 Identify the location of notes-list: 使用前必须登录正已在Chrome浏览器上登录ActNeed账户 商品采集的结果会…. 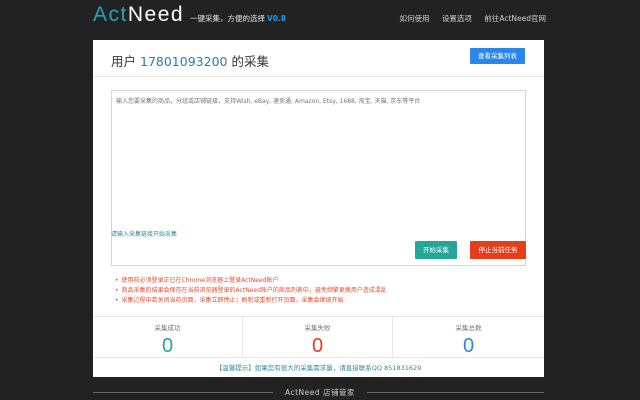
(251, 291).